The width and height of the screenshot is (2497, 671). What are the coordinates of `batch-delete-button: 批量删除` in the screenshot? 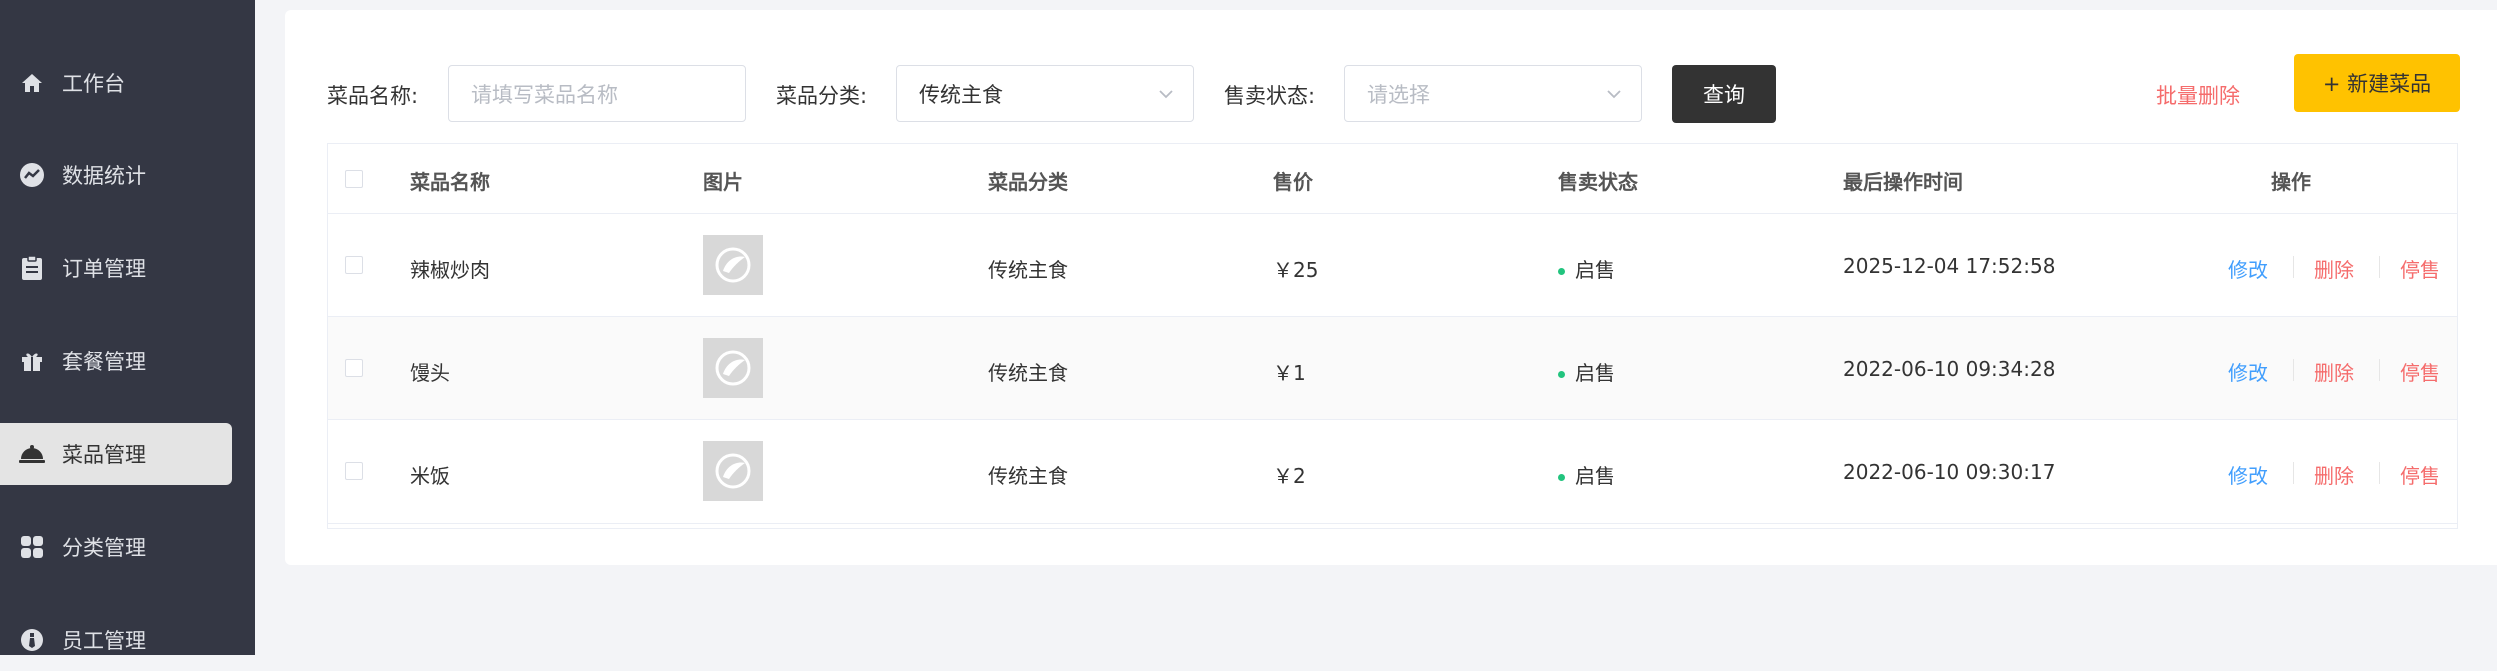 It's located at (2198, 95).